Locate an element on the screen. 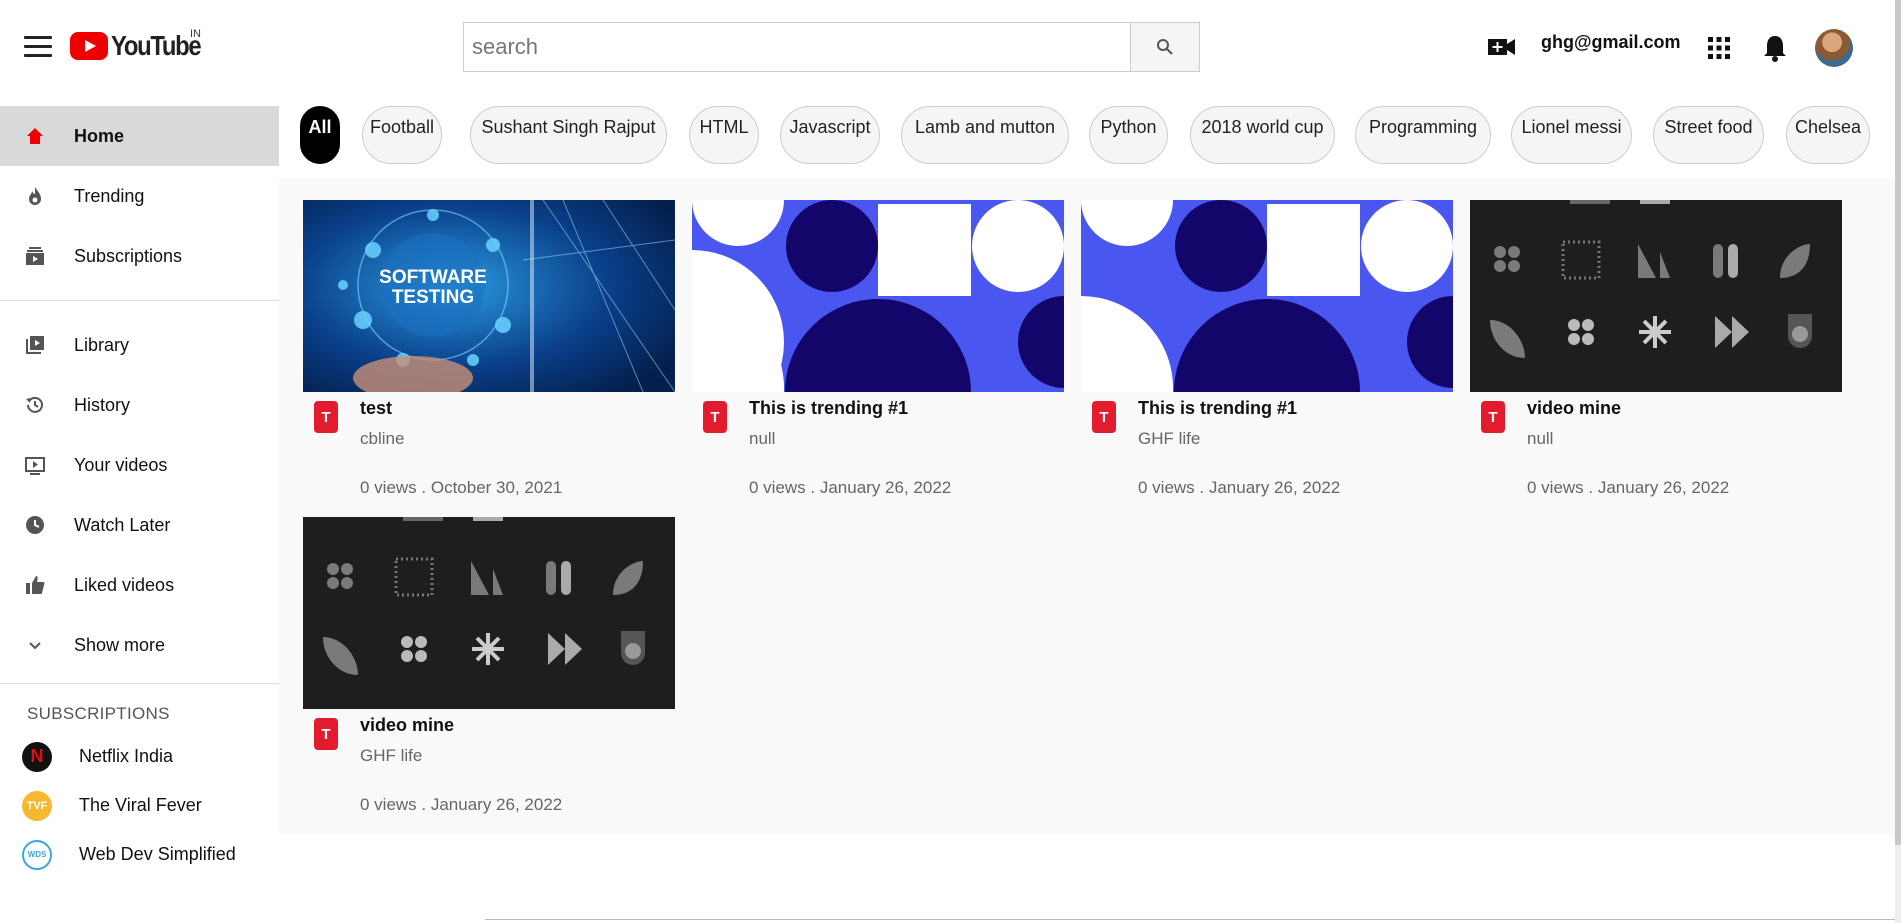 The image size is (1901, 923). chip-sushant-singh-rajput: Sushant Singh Rajput is located at coordinates (568, 135).